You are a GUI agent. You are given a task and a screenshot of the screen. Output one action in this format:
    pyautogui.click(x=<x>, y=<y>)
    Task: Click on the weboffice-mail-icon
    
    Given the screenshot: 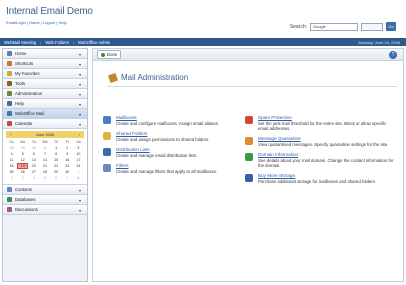 What is the action you would take?
    pyautogui.click(x=9, y=113)
    